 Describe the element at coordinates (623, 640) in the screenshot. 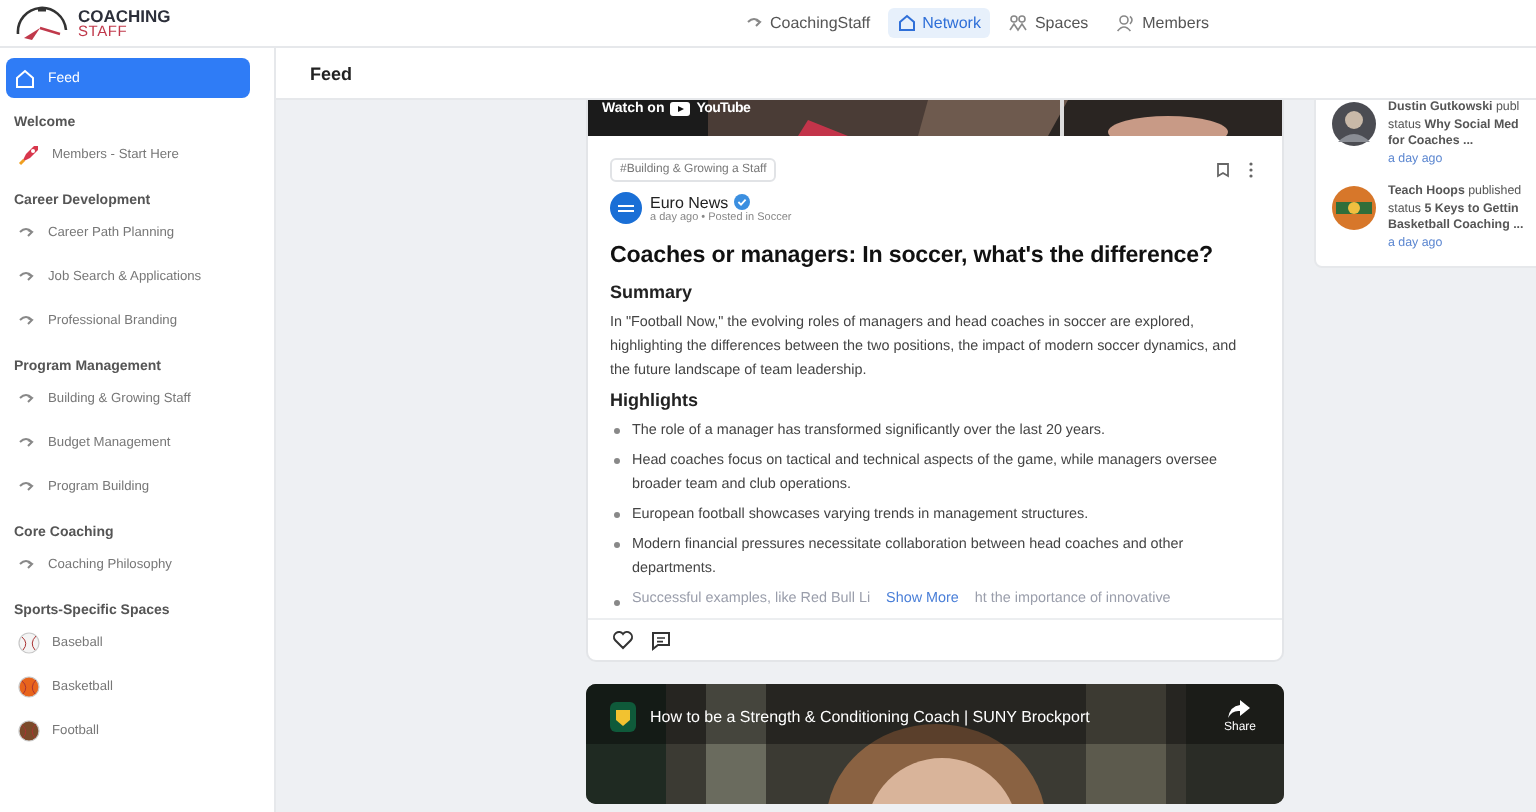

I see `heart-icon` at that location.